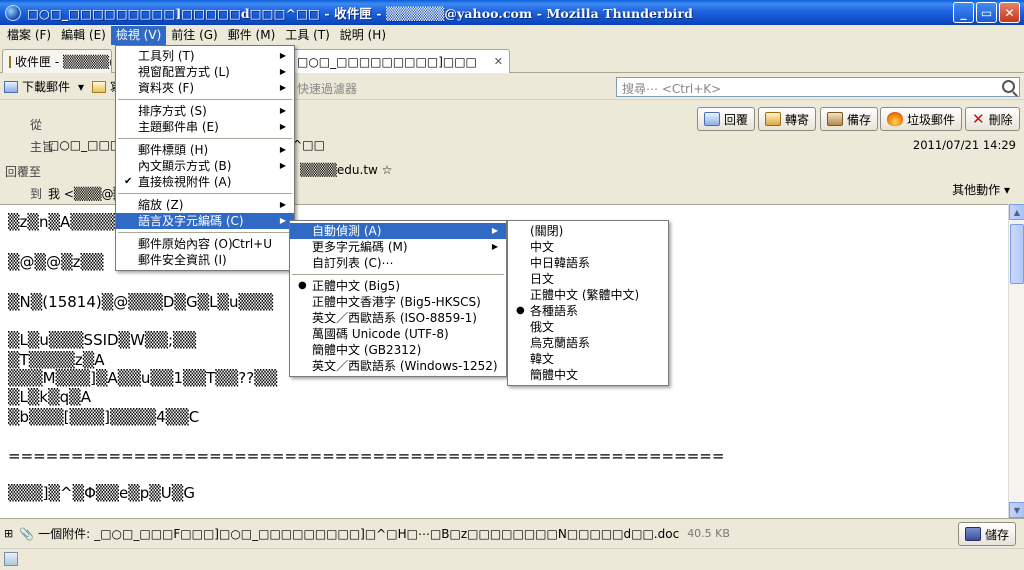  What do you see at coordinates (588, 247) in the screenshot?
I see `autodetect-chinese: 中文` at bounding box center [588, 247].